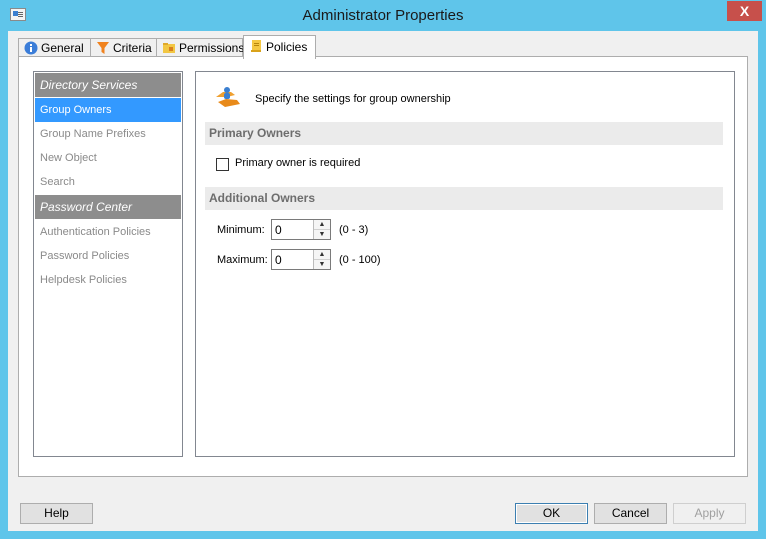  What do you see at coordinates (108, 134) in the screenshot?
I see `nav-item-group-name-prefixes: Group Name Prefixes` at bounding box center [108, 134].